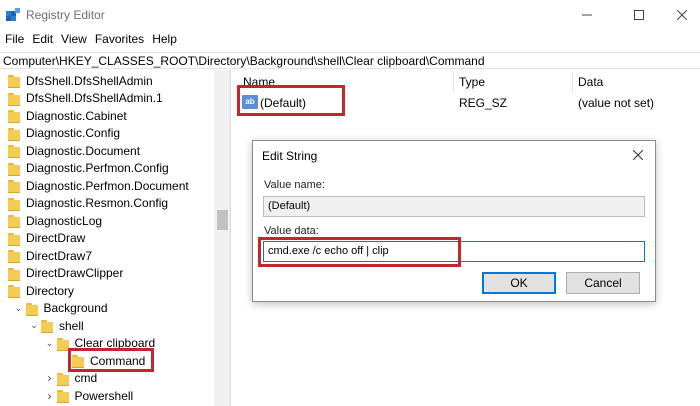 This screenshot has height=406, width=700. What do you see at coordinates (107, 291) in the screenshot?
I see `tree-item: Directory` at bounding box center [107, 291].